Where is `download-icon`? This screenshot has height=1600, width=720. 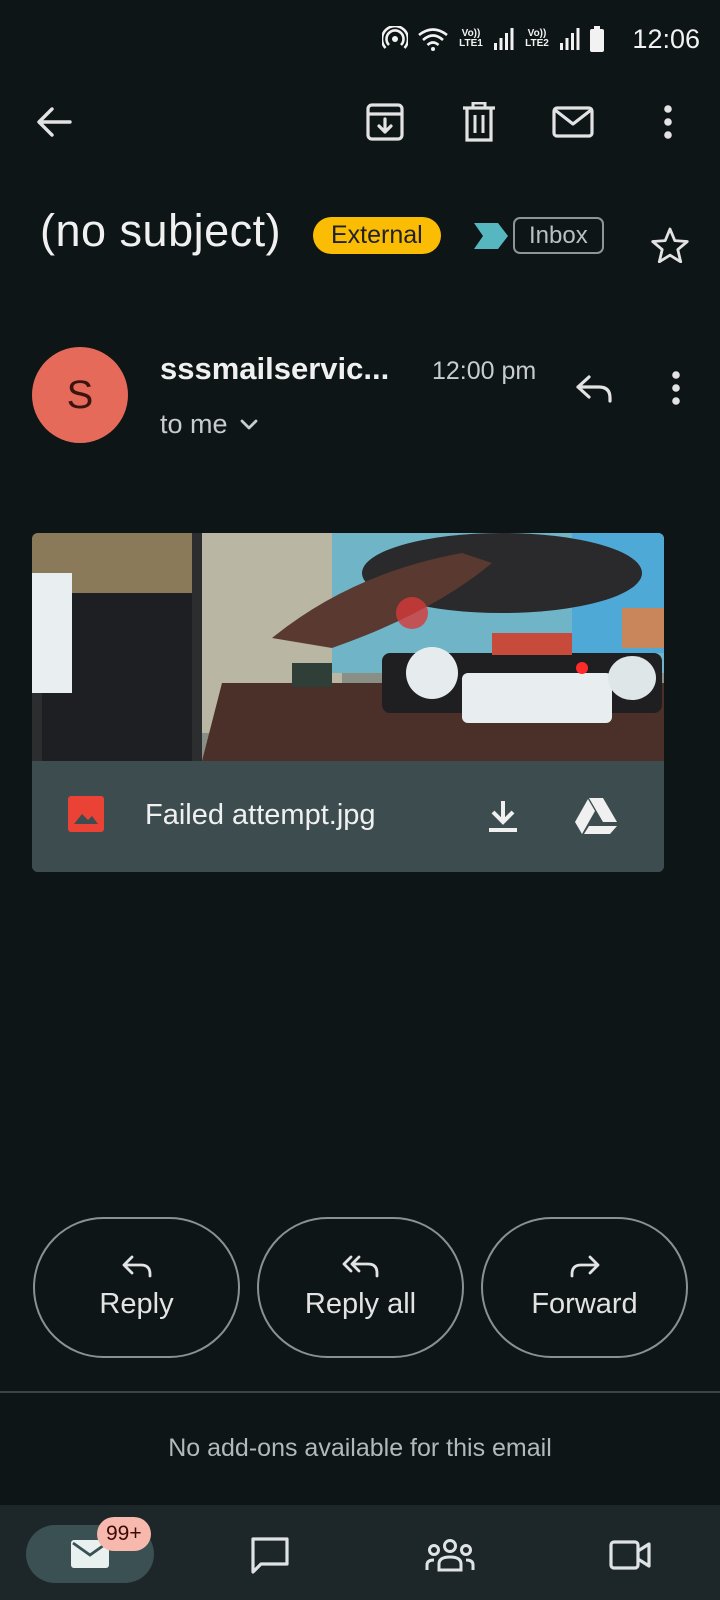
download-icon is located at coordinates (503, 816).